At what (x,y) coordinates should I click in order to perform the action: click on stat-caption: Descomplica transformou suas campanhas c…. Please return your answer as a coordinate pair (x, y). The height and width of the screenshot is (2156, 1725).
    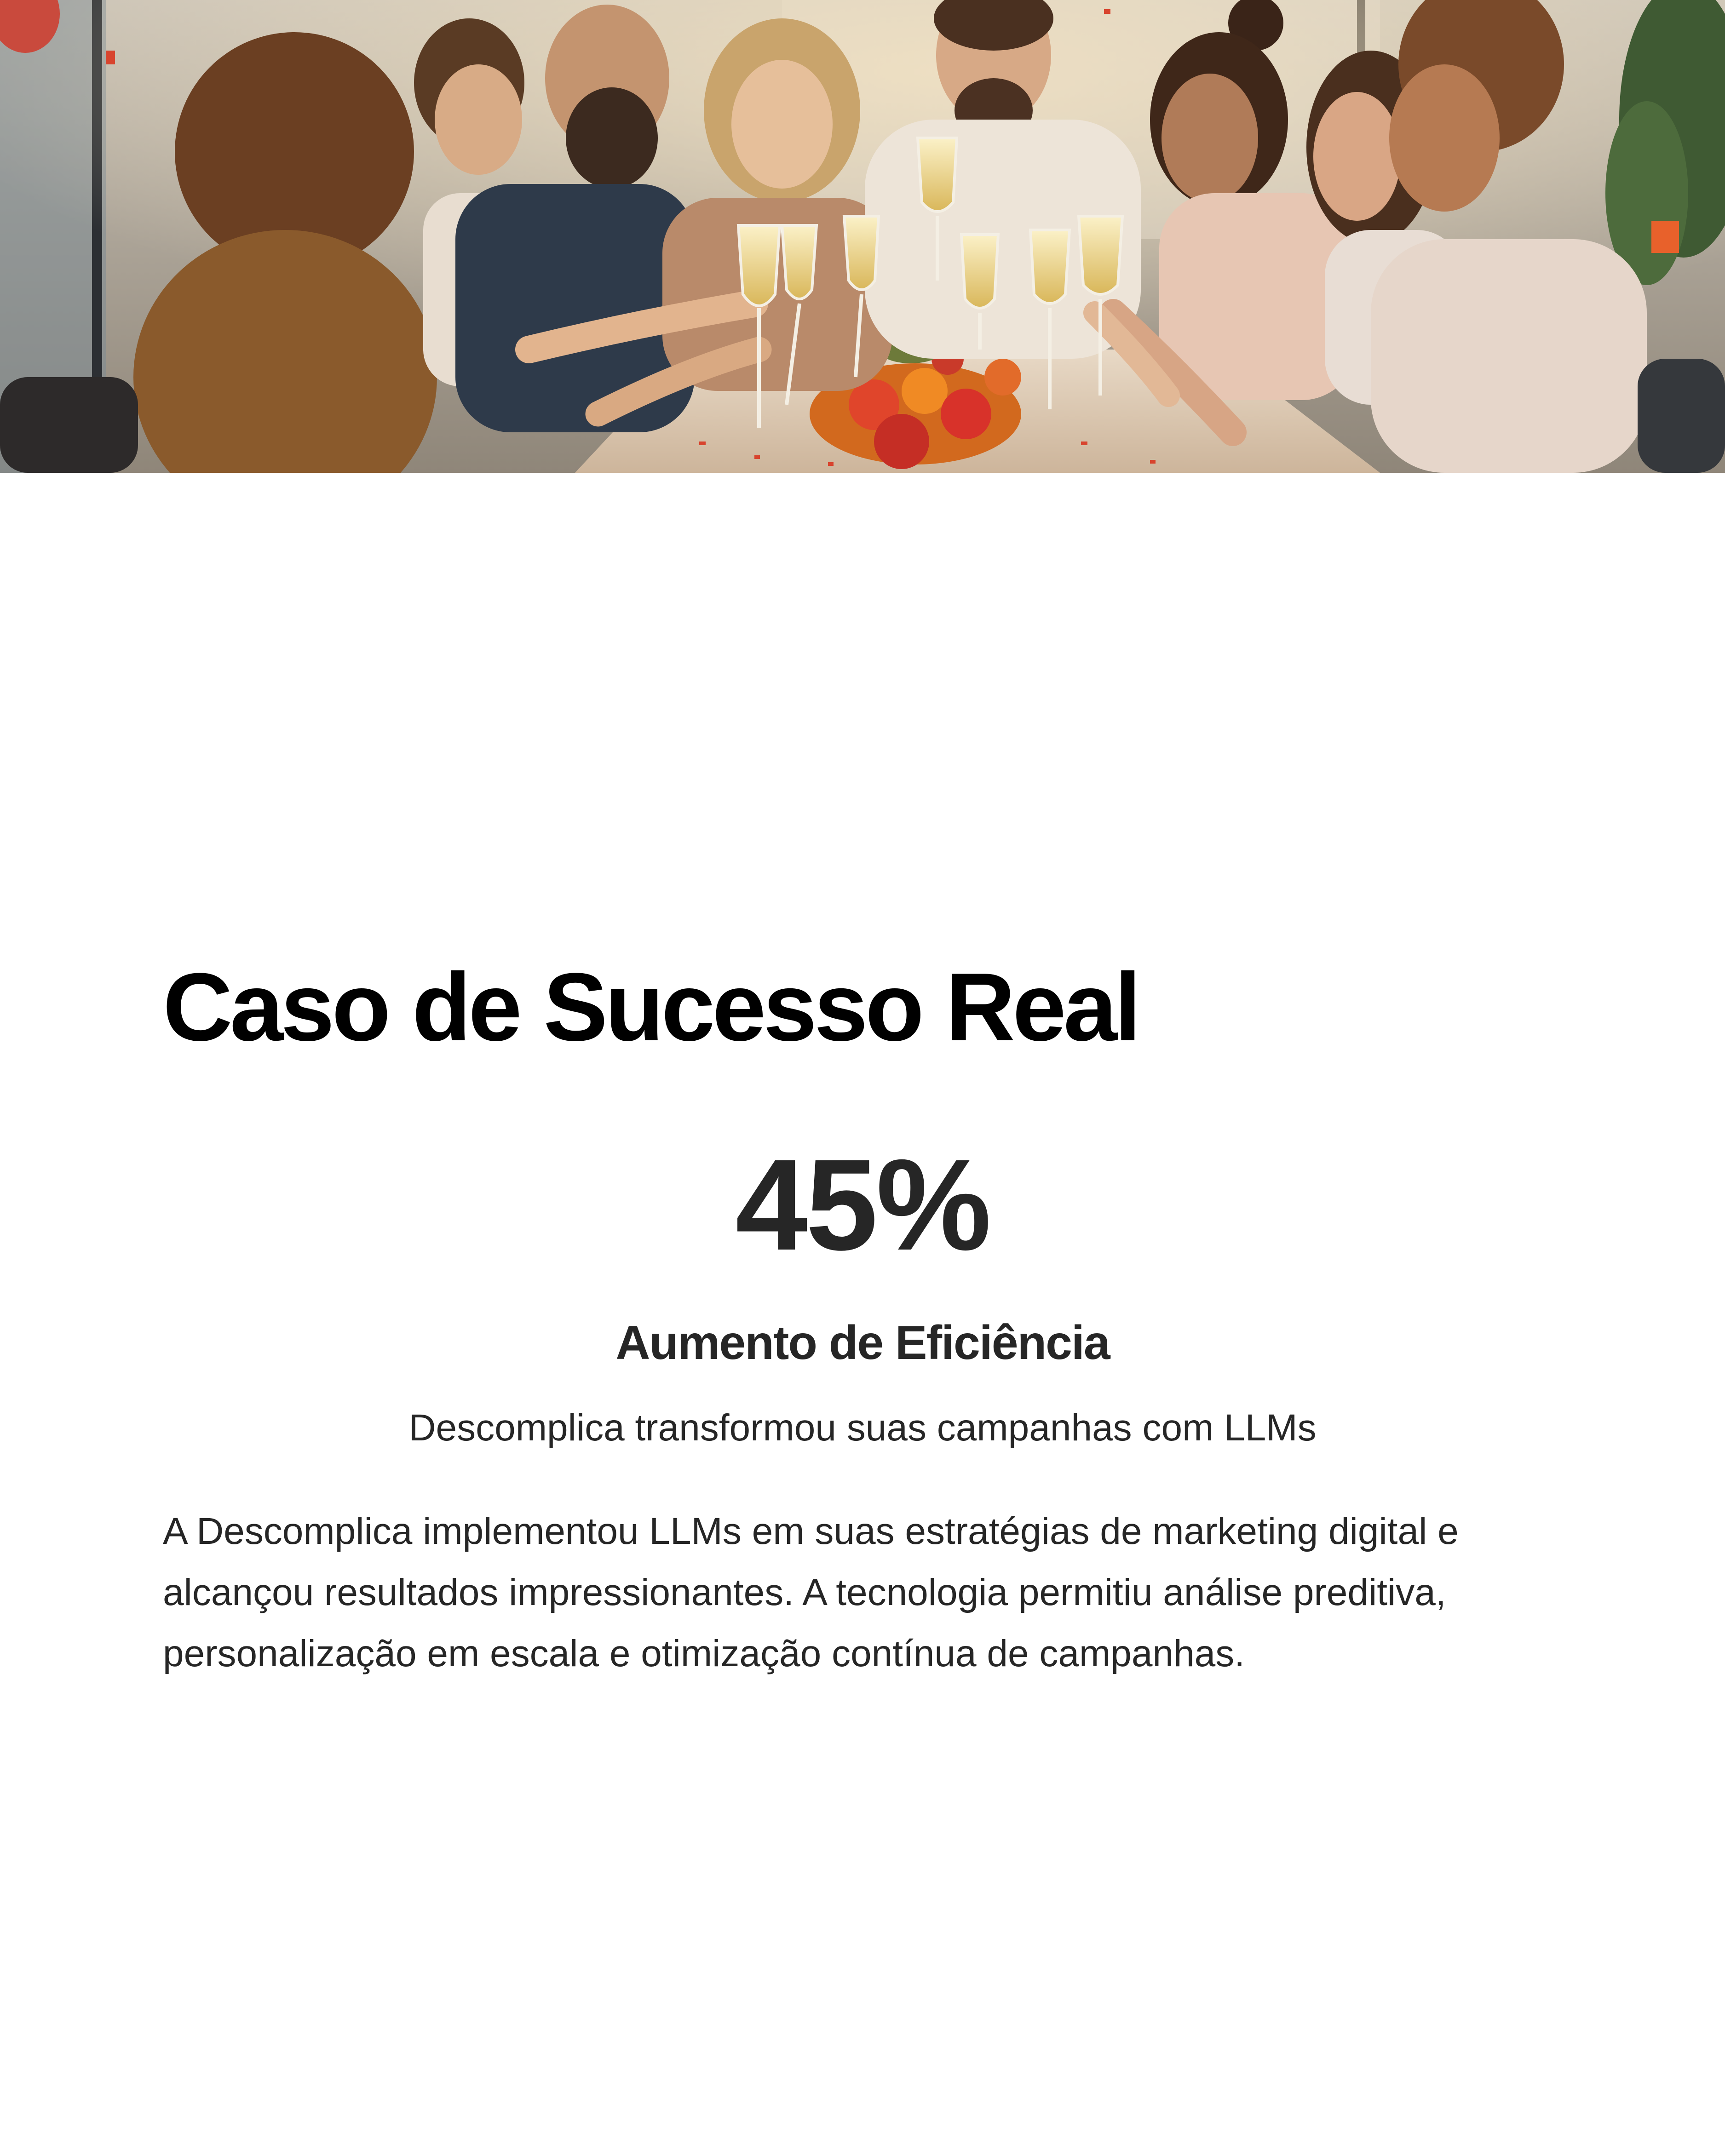
    Looking at the image, I should click on (862, 1428).